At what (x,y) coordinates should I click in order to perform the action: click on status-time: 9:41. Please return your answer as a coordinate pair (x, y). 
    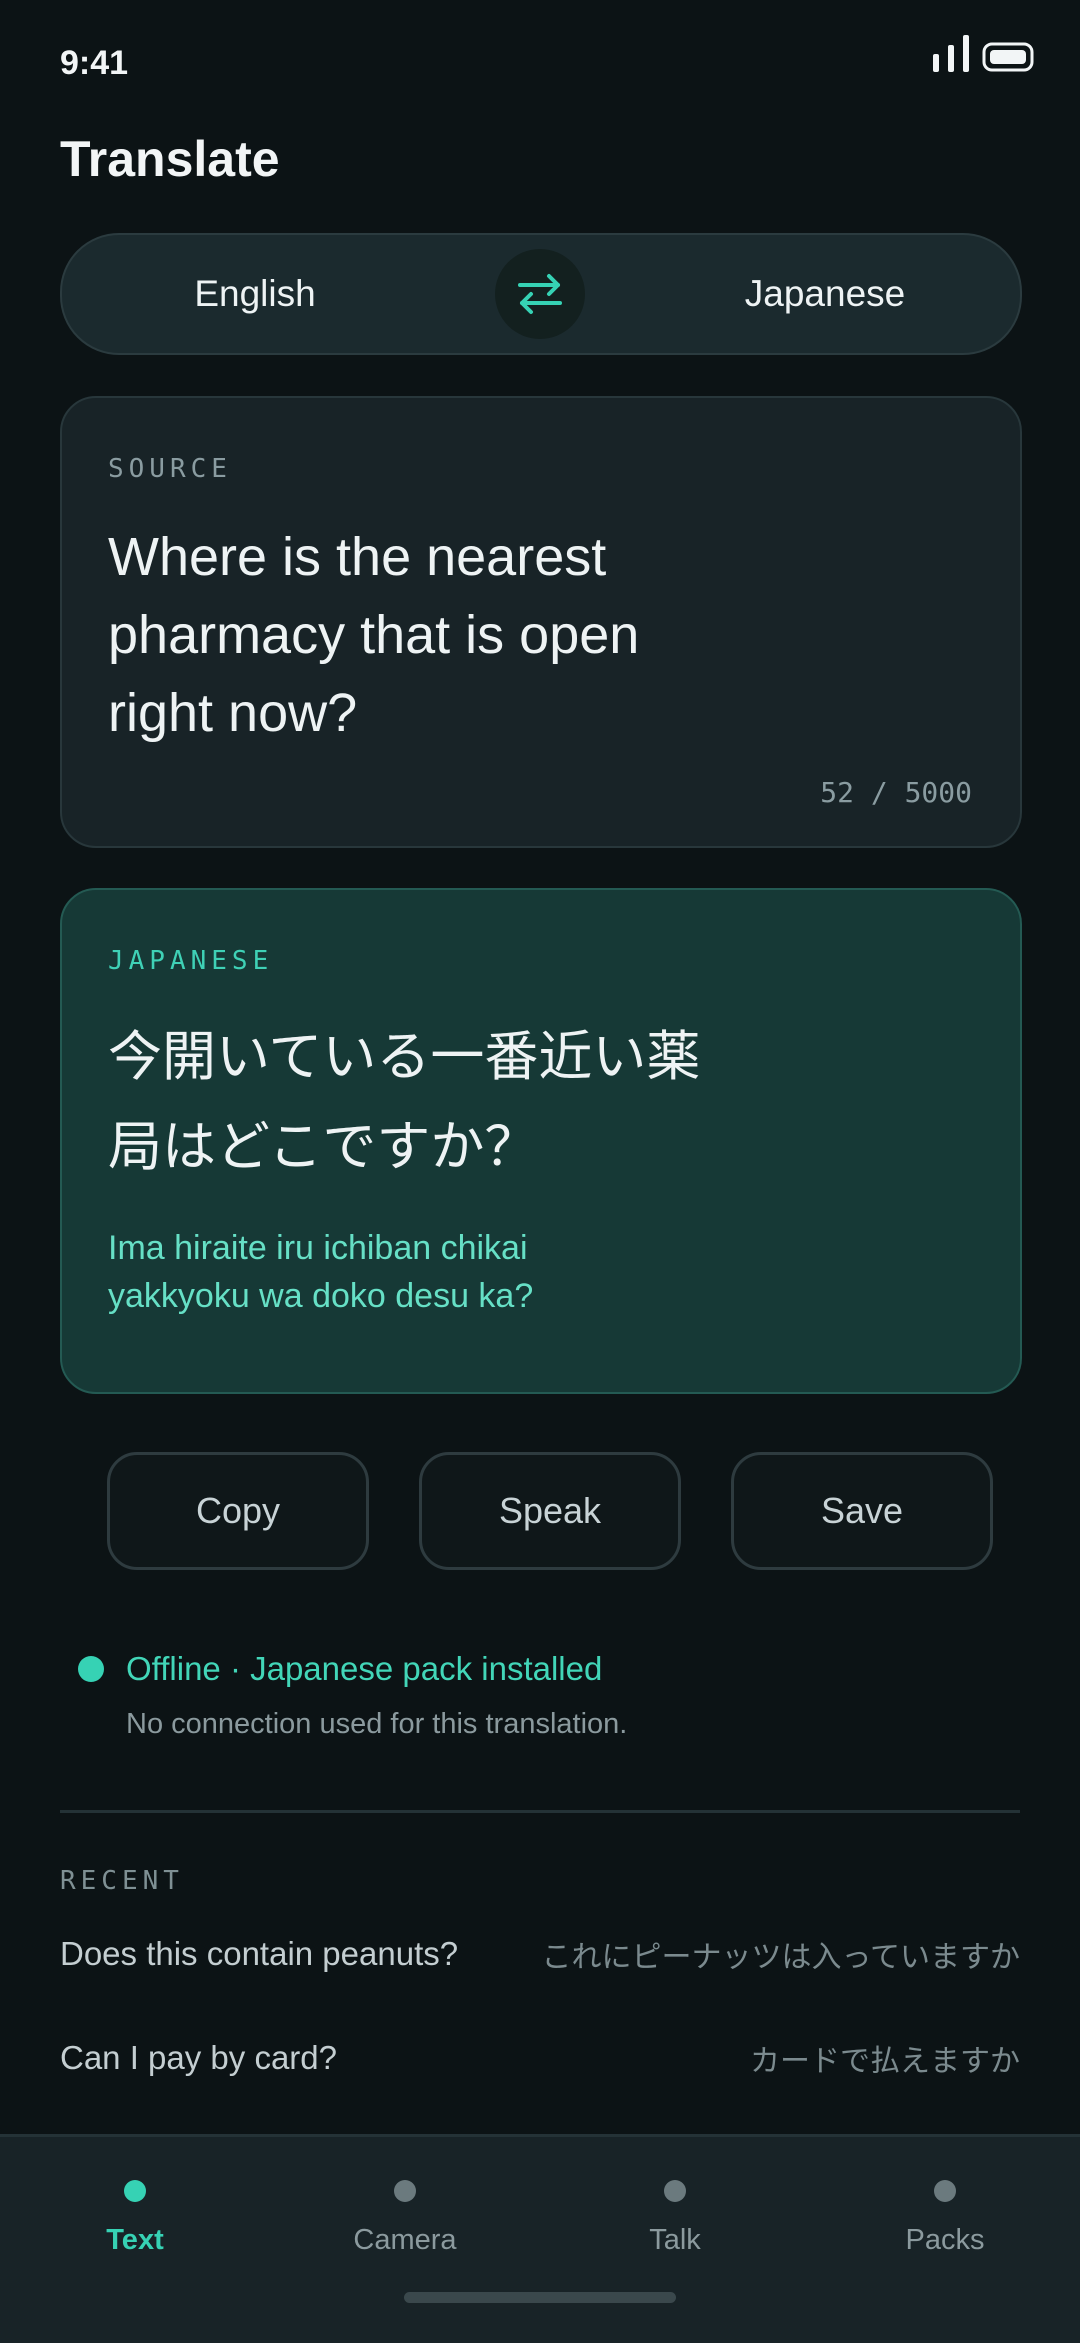
    Looking at the image, I should click on (94, 63).